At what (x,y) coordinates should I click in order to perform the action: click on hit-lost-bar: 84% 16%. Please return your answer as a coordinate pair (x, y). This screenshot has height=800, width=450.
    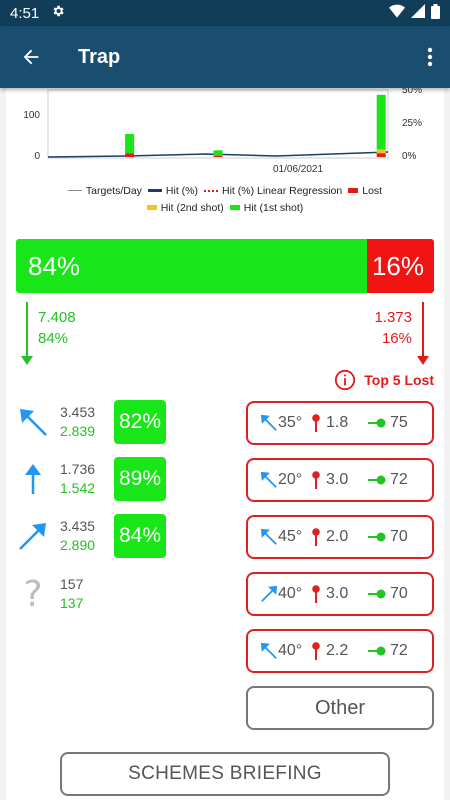
    Looking at the image, I should click on (225, 266).